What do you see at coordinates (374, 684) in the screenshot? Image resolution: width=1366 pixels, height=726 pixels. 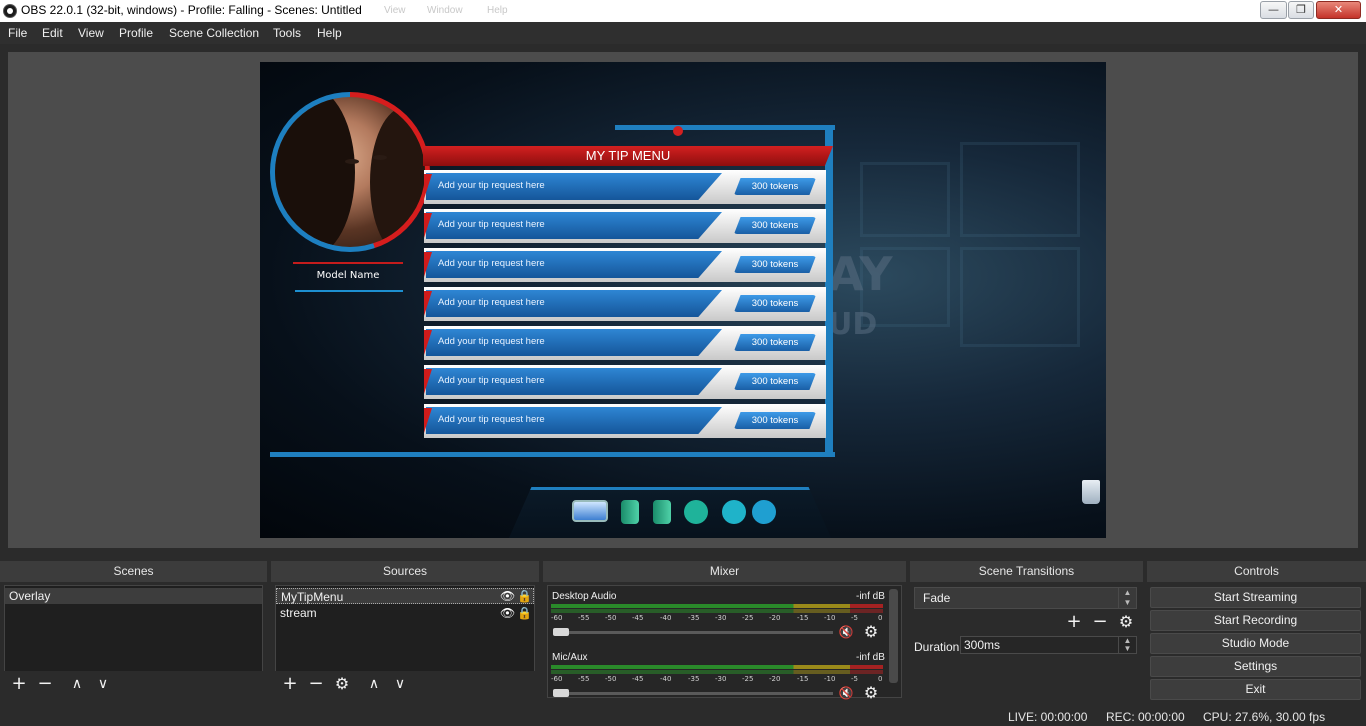 I see `move-source-up-button: ∧` at bounding box center [374, 684].